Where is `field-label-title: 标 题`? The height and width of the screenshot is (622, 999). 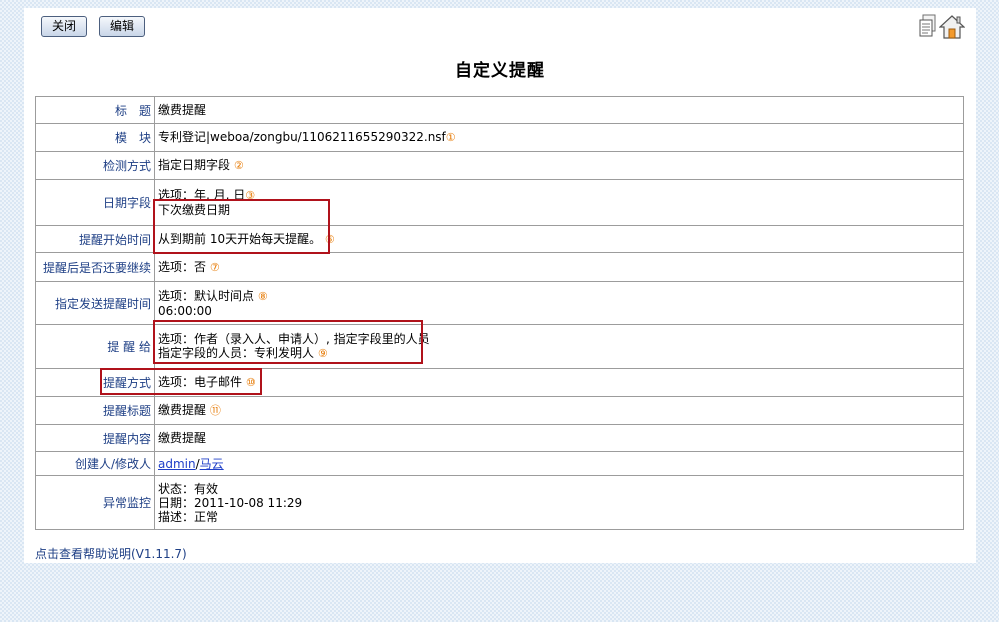 field-label-title: 标 题 is located at coordinates (95, 110).